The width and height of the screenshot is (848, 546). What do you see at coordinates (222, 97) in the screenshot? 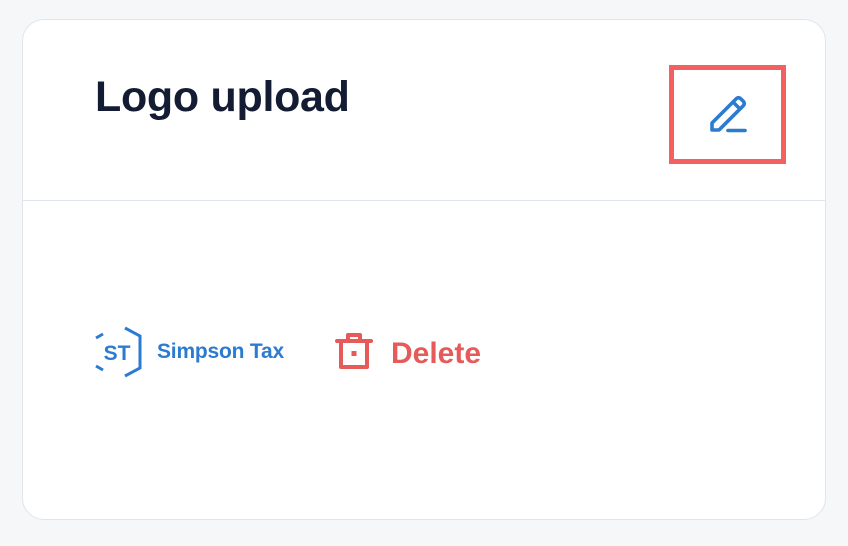
I see `card-title: Logo upload` at bounding box center [222, 97].